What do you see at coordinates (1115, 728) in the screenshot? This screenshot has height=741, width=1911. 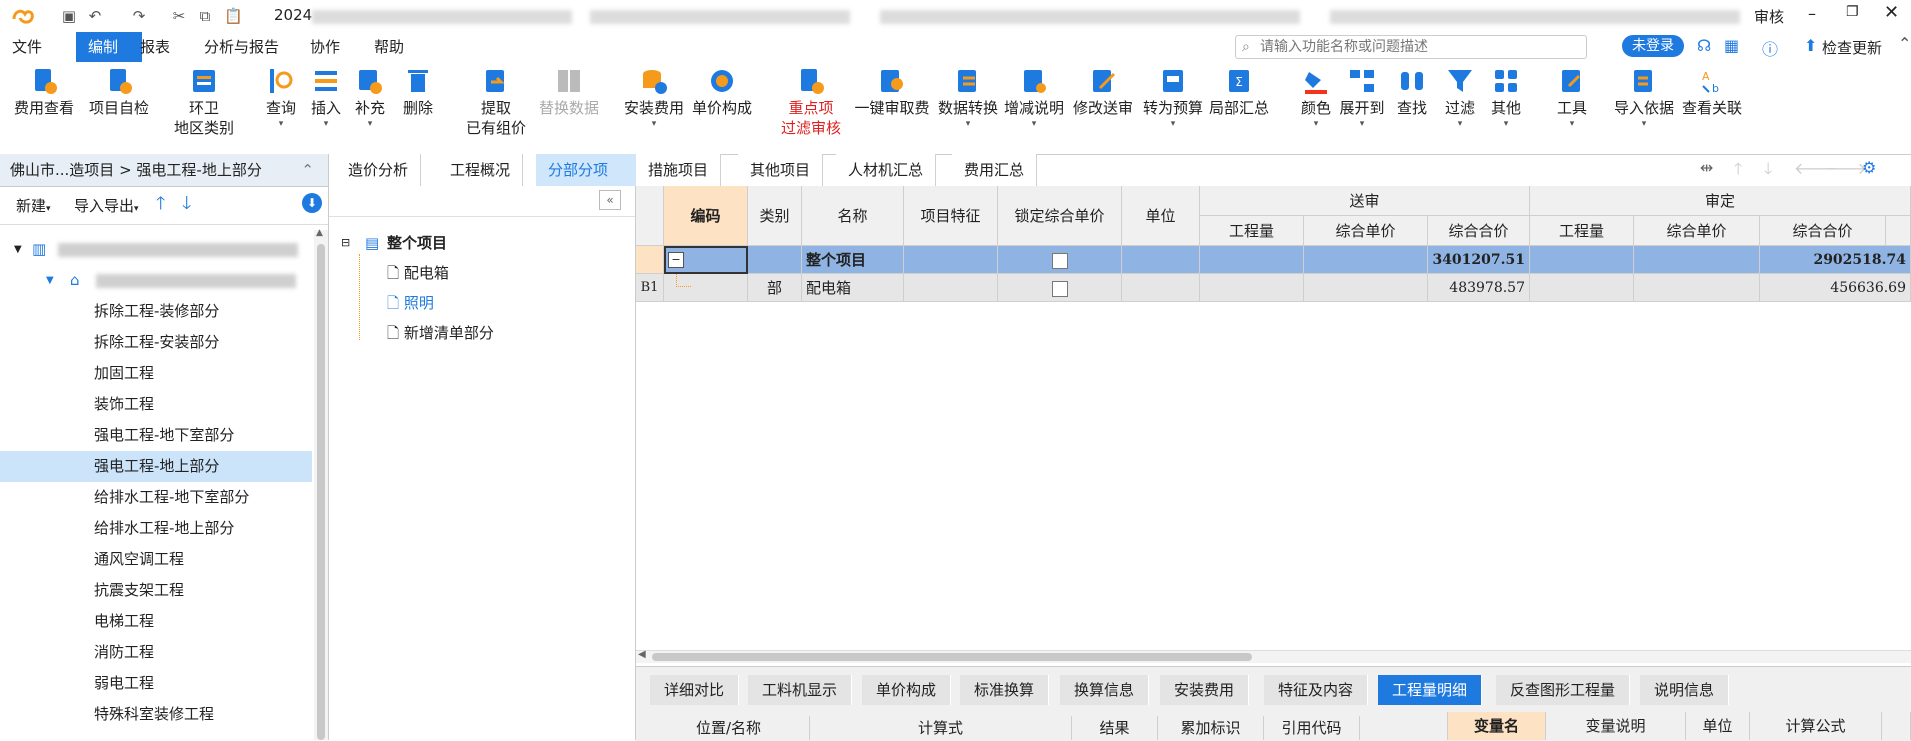 I see `detail-header: 结果` at bounding box center [1115, 728].